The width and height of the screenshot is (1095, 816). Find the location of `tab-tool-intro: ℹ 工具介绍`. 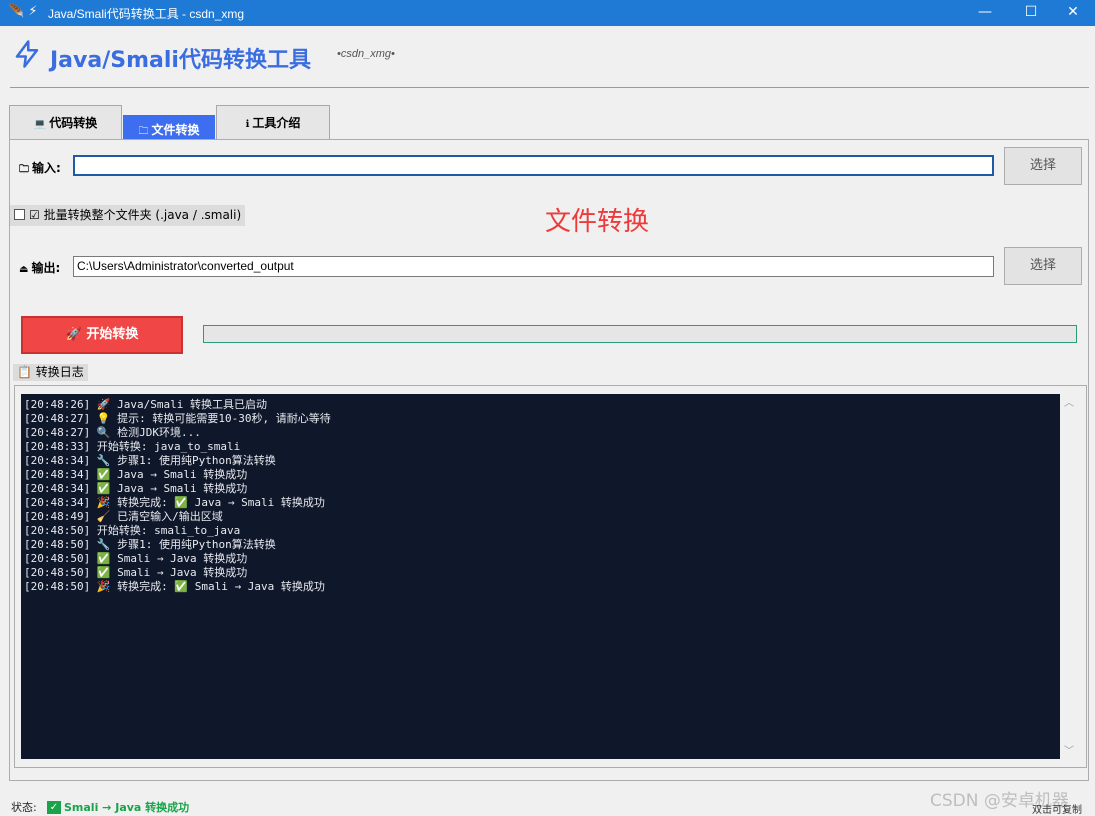

tab-tool-intro: ℹ 工具介绍 is located at coordinates (273, 122).